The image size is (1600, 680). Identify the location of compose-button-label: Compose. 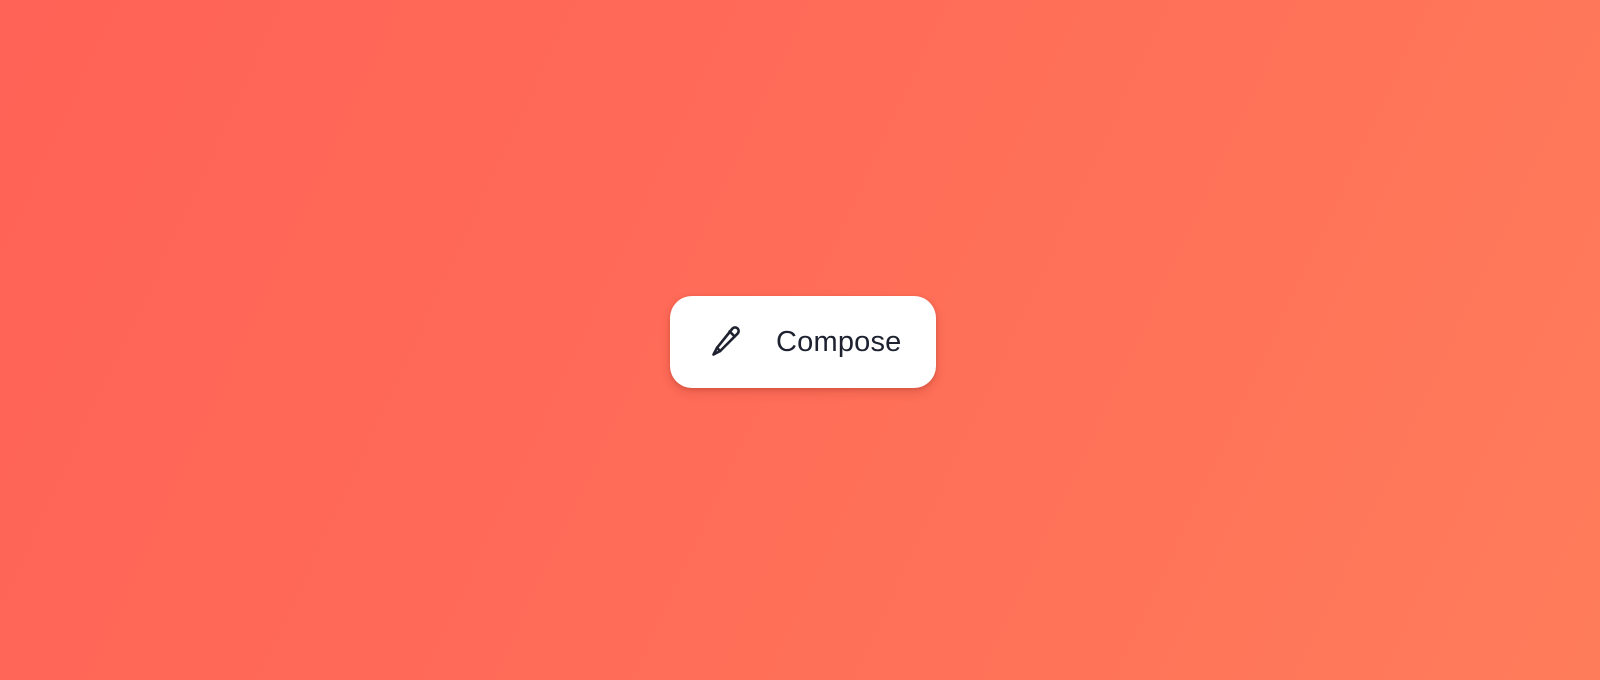
(839, 341).